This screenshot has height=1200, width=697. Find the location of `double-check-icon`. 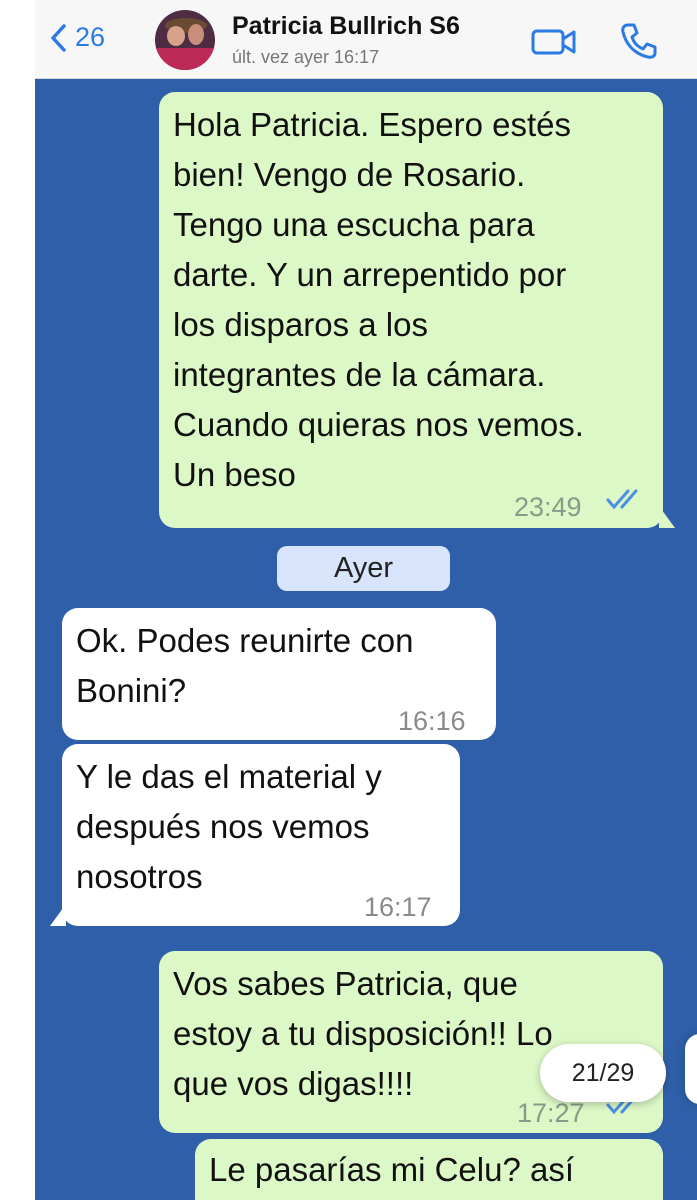

double-check-icon is located at coordinates (622, 499).